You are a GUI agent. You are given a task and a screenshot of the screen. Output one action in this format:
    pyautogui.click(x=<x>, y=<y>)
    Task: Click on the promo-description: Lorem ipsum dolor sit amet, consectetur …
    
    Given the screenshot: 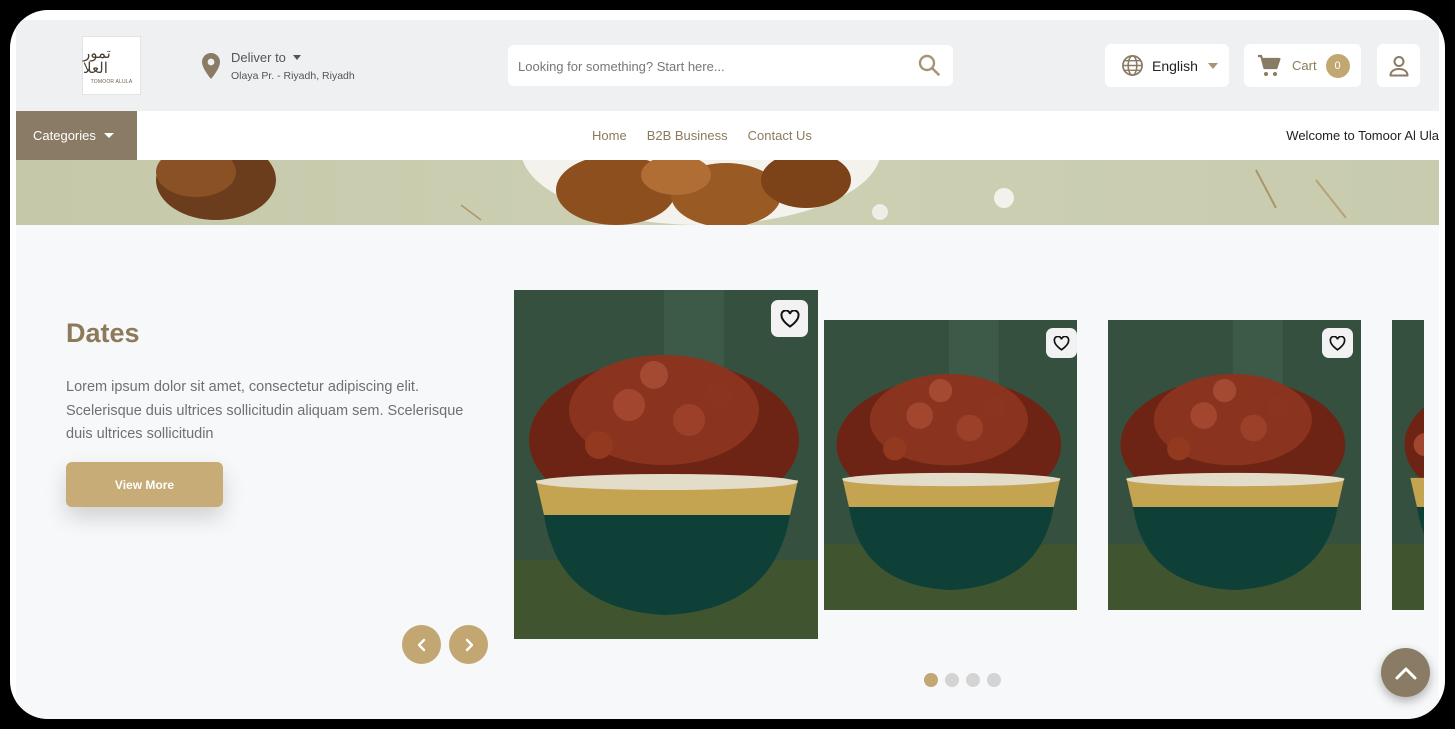 What is the action you would take?
    pyautogui.click(x=265, y=410)
    